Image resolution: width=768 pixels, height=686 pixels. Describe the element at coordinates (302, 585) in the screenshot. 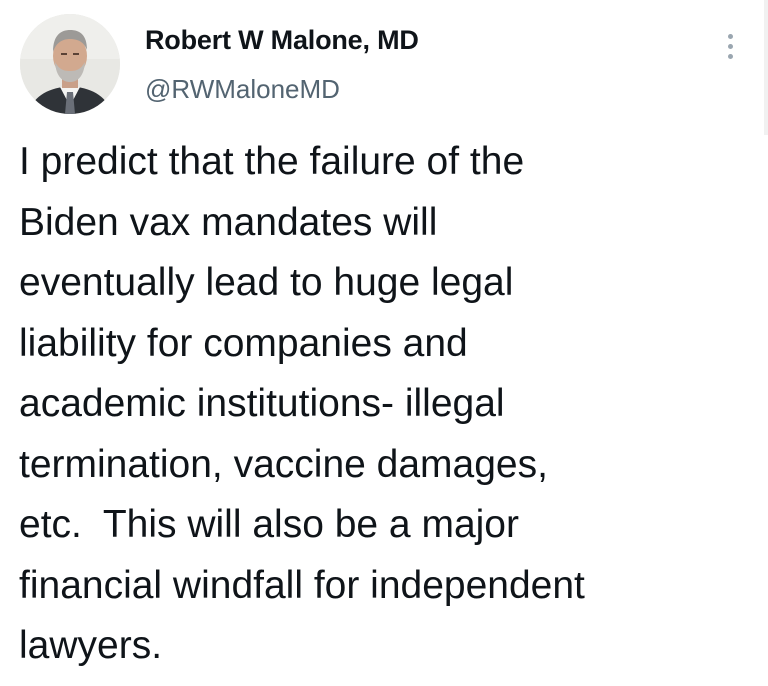

I see `tweet-text-line: financial windfall for independent` at that location.